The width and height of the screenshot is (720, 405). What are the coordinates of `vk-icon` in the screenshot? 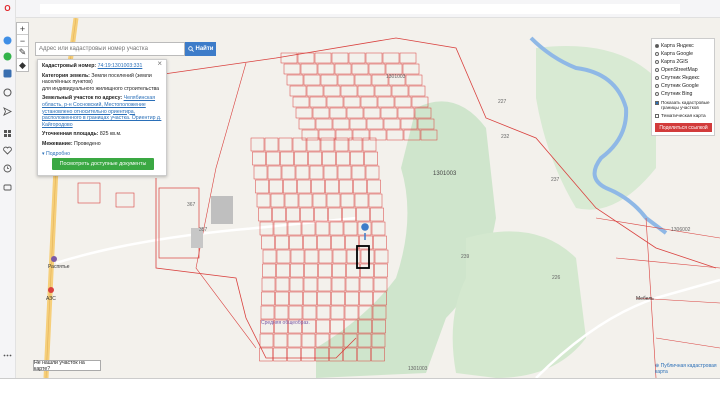 It's located at (7, 73).